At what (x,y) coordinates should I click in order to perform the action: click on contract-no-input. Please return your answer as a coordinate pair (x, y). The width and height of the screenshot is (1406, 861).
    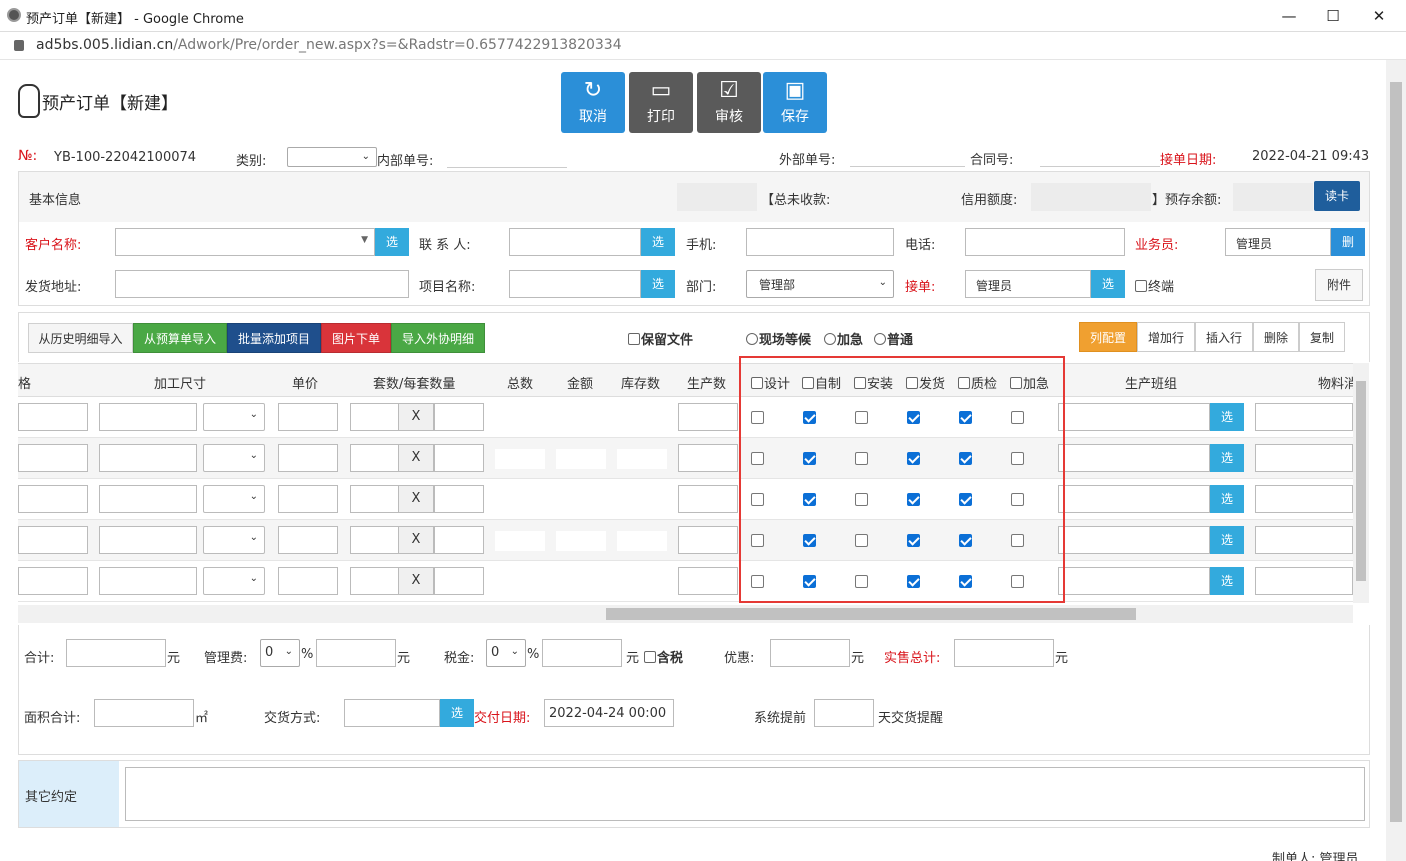
    Looking at the image, I should click on (1100, 158).